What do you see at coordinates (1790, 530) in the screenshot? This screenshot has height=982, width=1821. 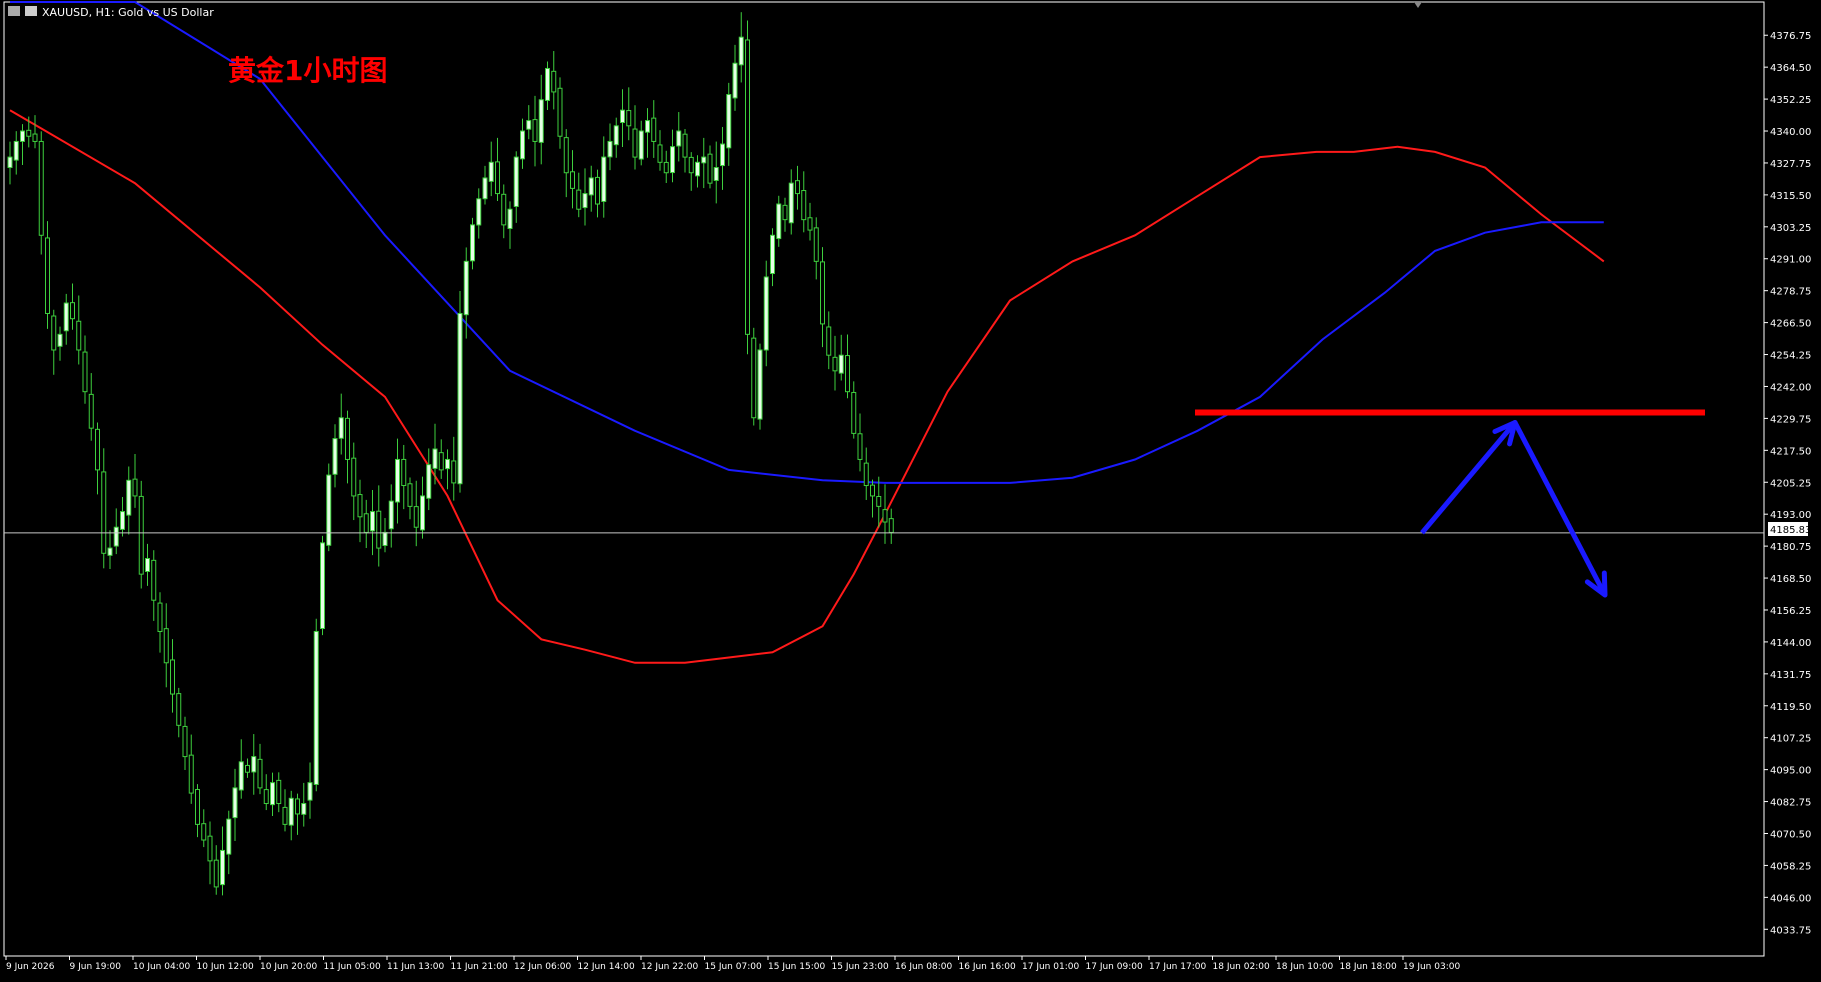 I see `current-price-label: 4185.83` at bounding box center [1790, 530].